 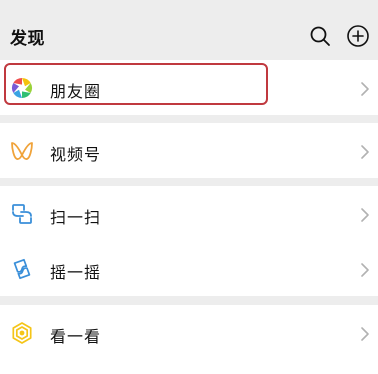 What do you see at coordinates (189, 213) in the screenshot?
I see `list-item-scan: 扫一扫` at bounding box center [189, 213].